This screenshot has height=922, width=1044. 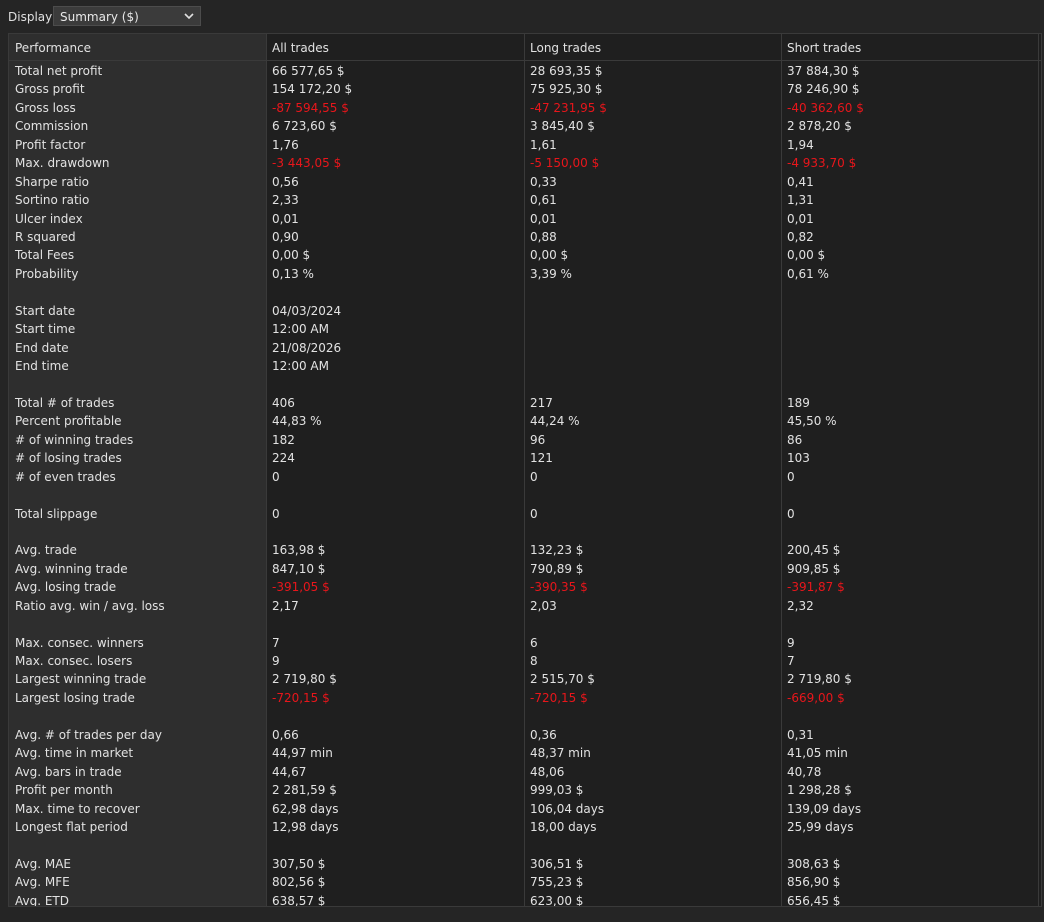 I want to click on metric-label: Ratio avg. win / avg. loss, so click(x=90, y=605).